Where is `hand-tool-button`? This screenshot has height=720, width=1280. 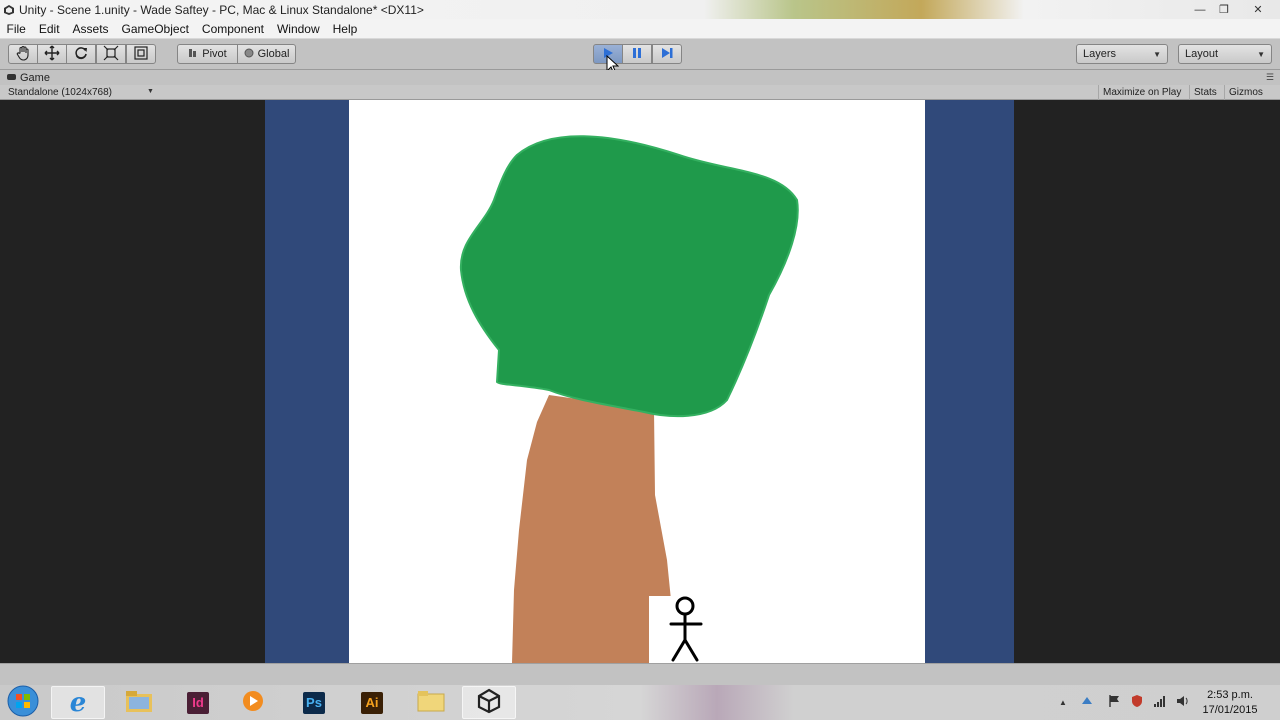 hand-tool-button is located at coordinates (23, 54).